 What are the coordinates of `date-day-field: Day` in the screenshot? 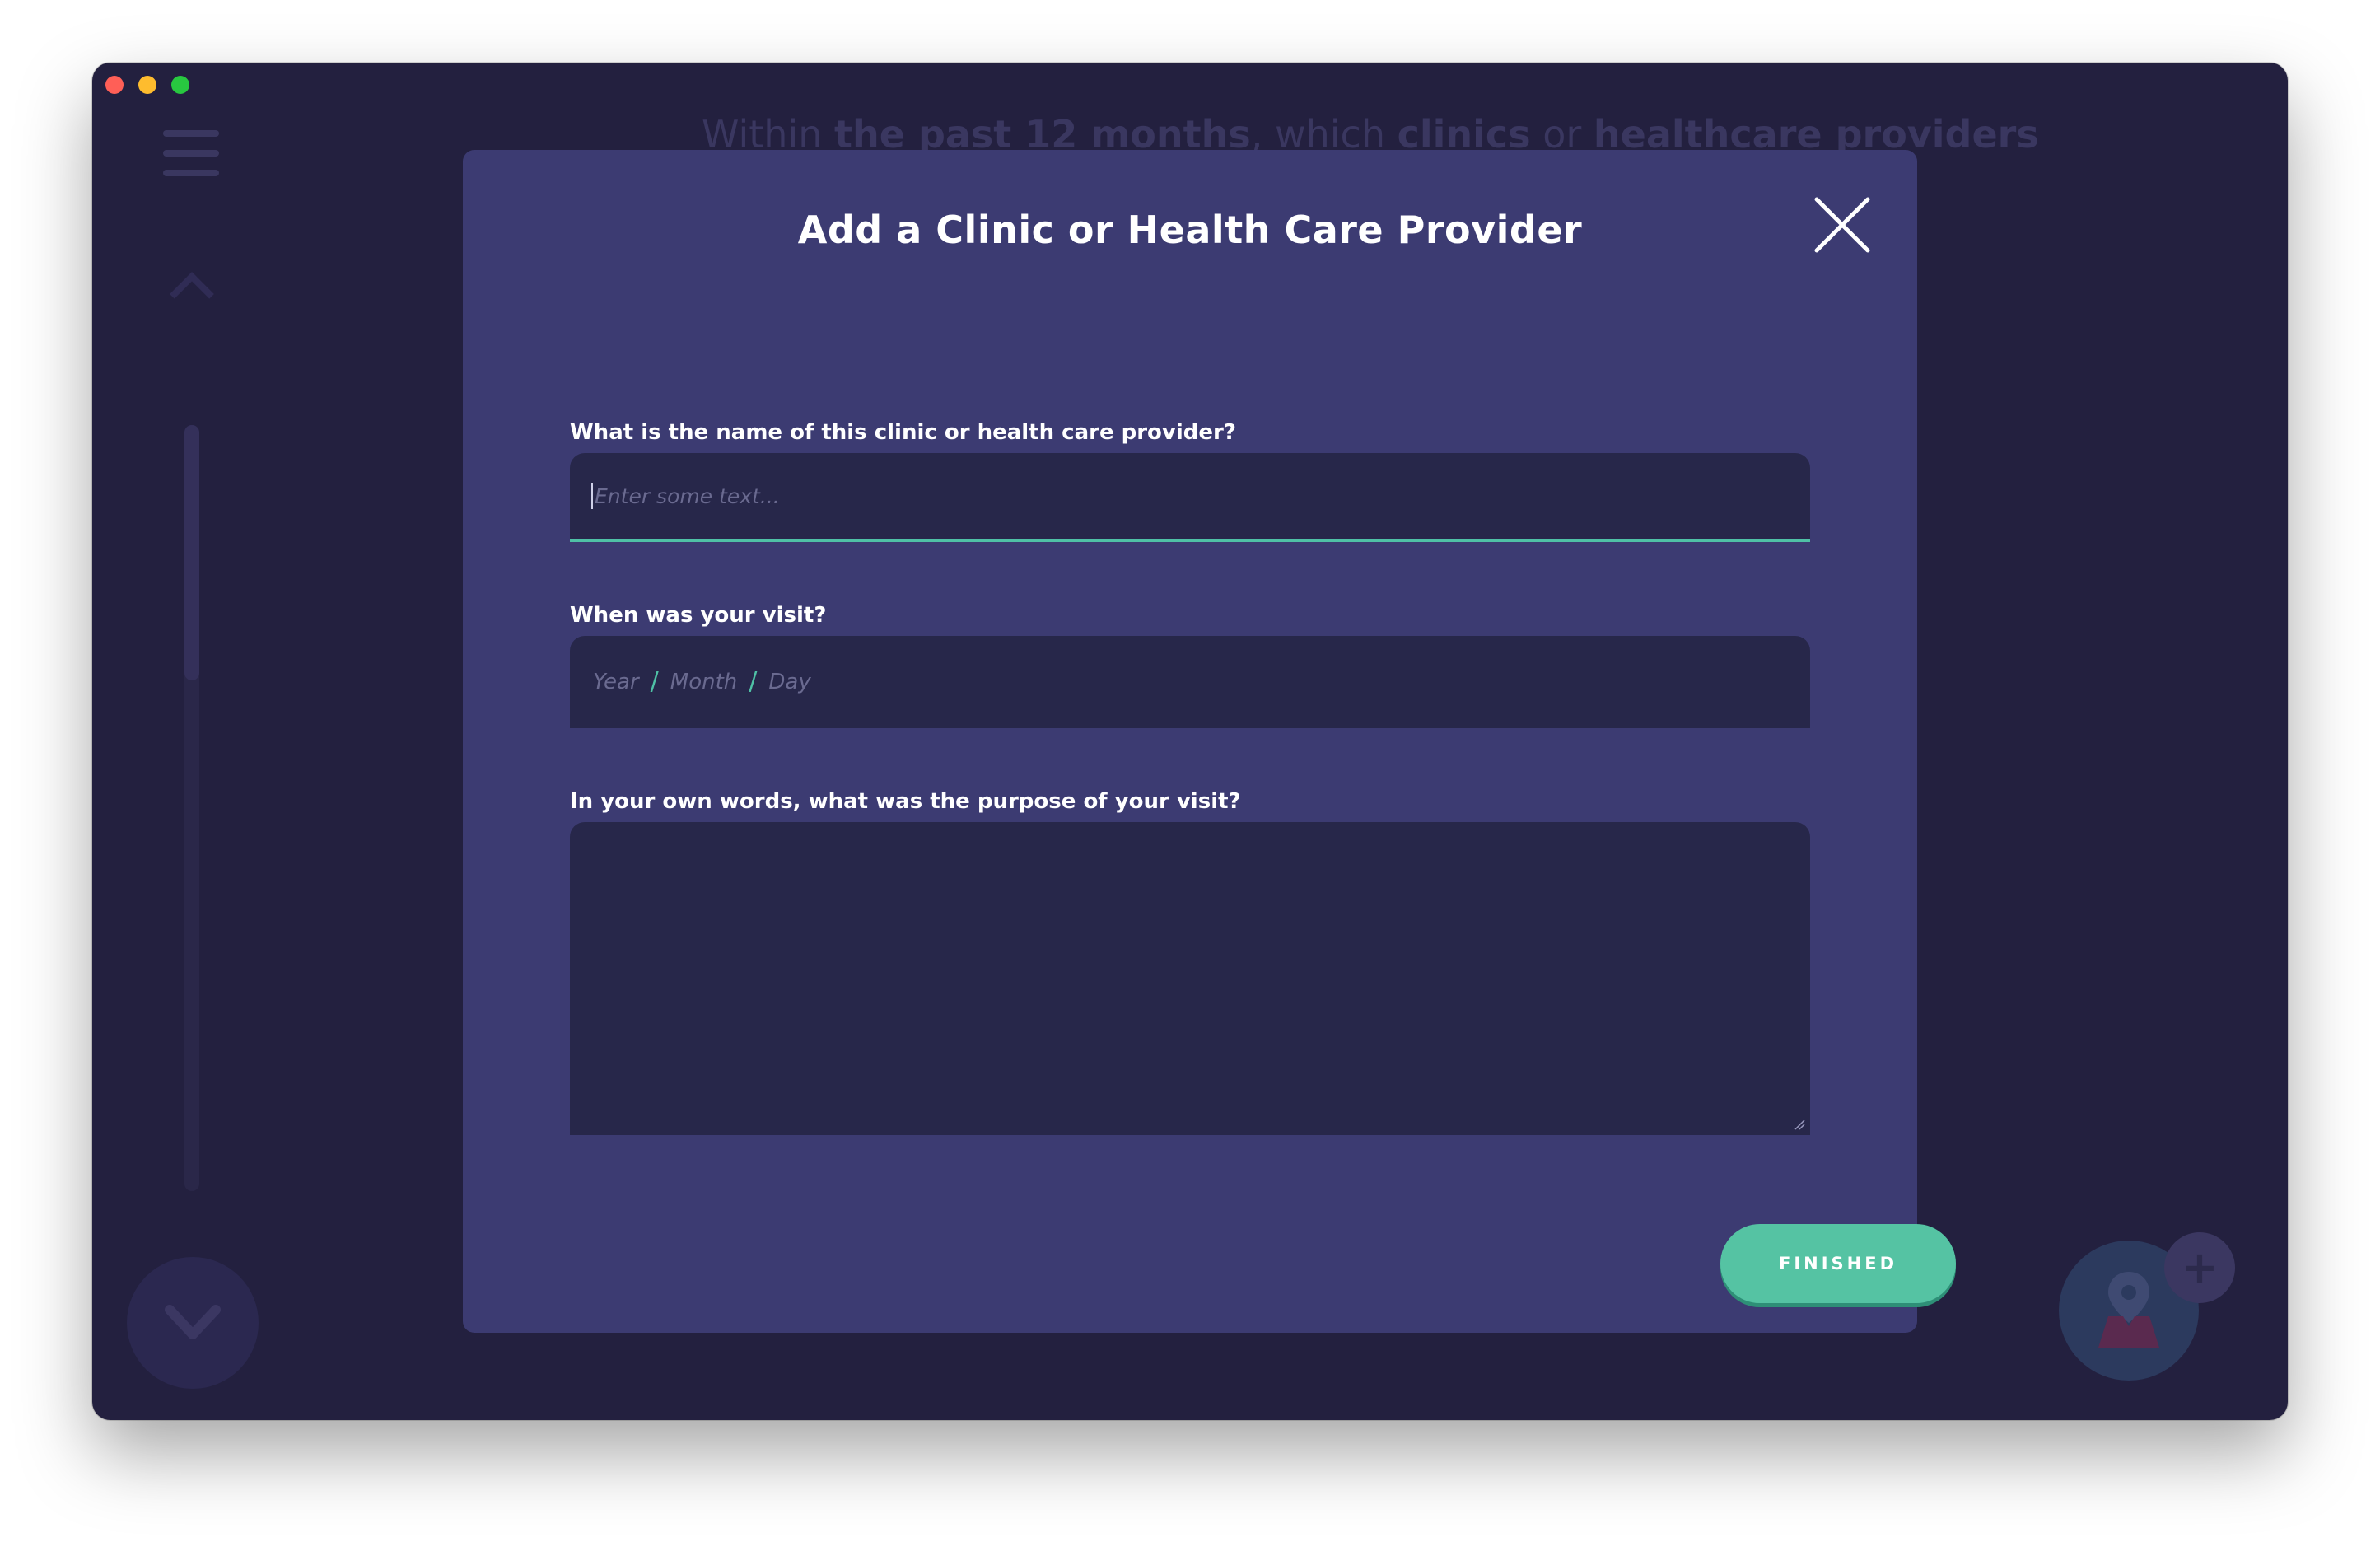 It's located at (789, 682).